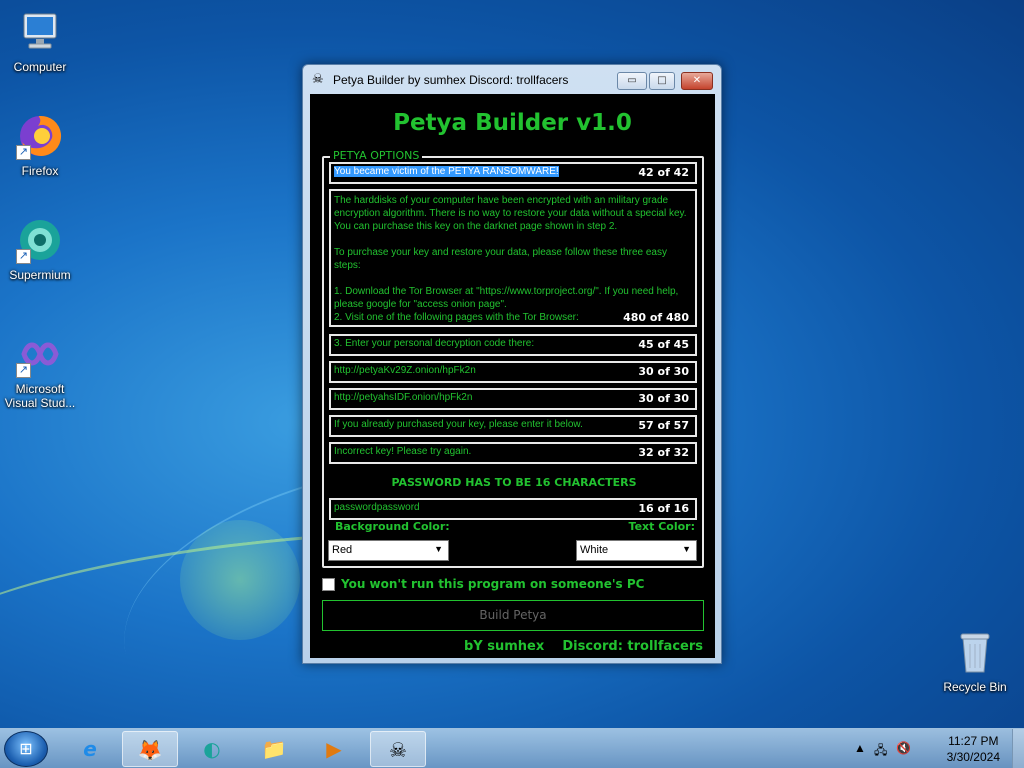  Describe the element at coordinates (377, 507) in the screenshot. I see `field-text: passwordpassword` at that location.